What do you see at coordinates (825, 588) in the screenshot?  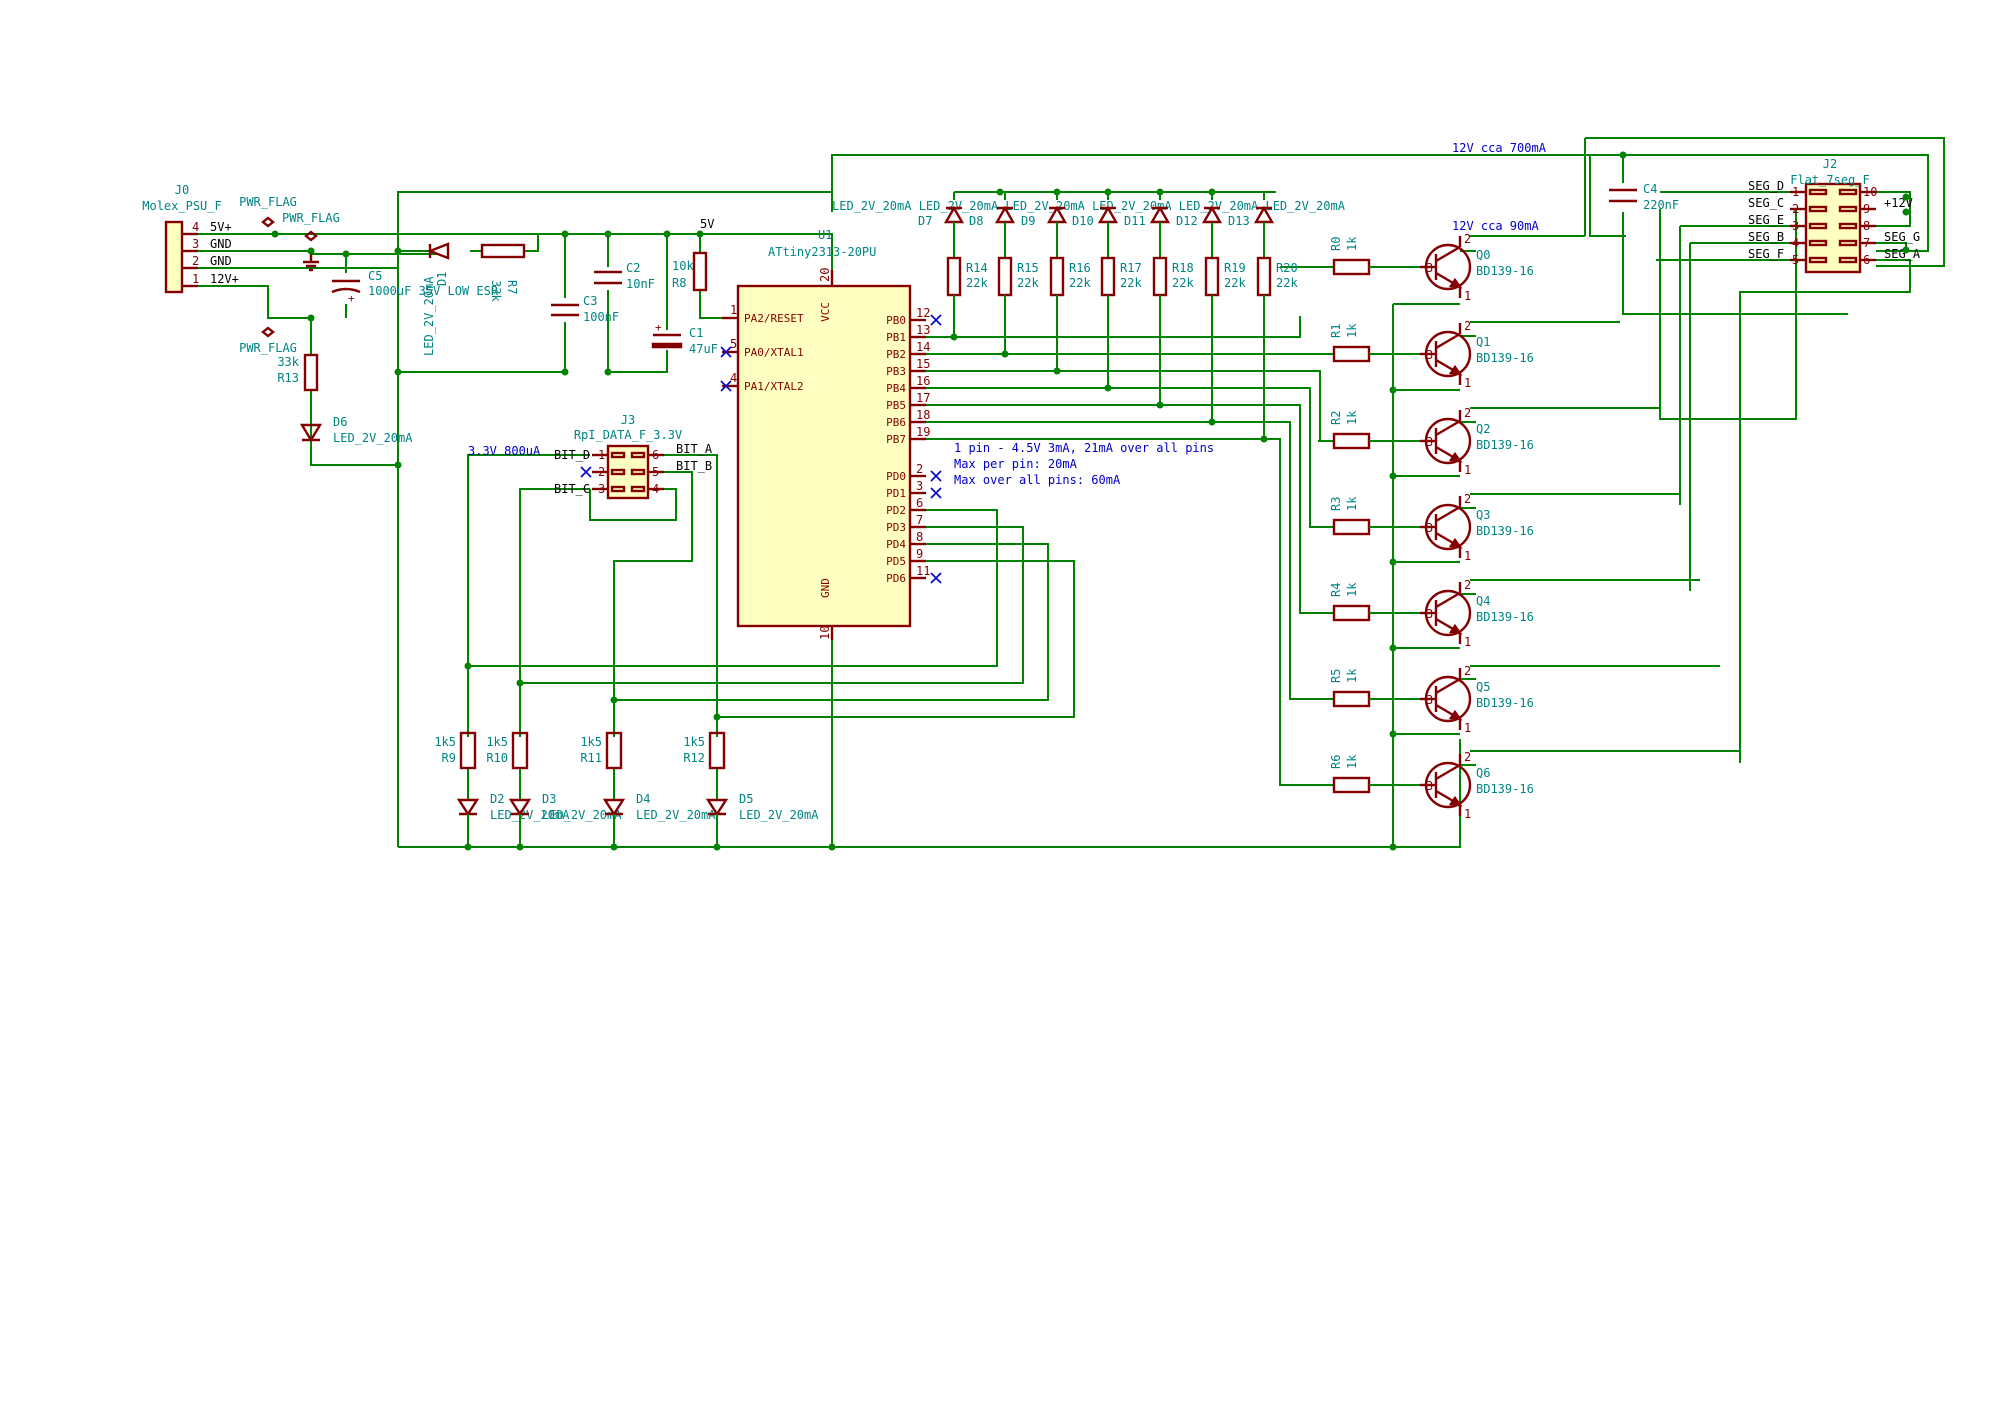 I see `u1-gnd-label: GND` at bounding box center [825, 588].